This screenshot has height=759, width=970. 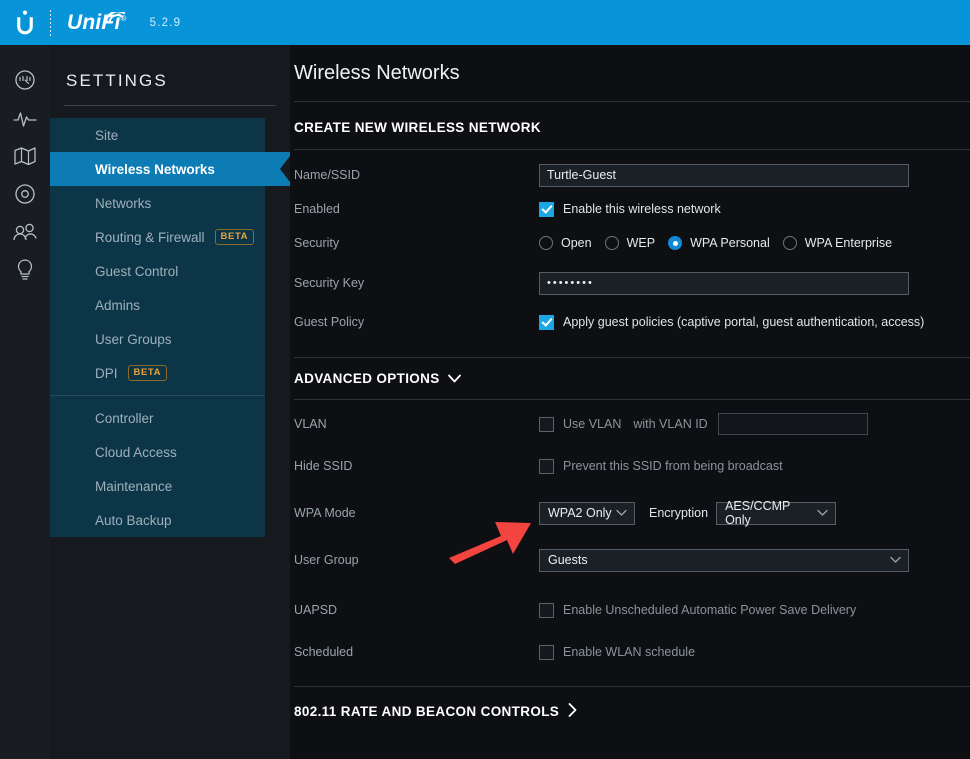 I want to click on sidebar-item-auto-backup: Auto Backup, so click(x=157, y=520).